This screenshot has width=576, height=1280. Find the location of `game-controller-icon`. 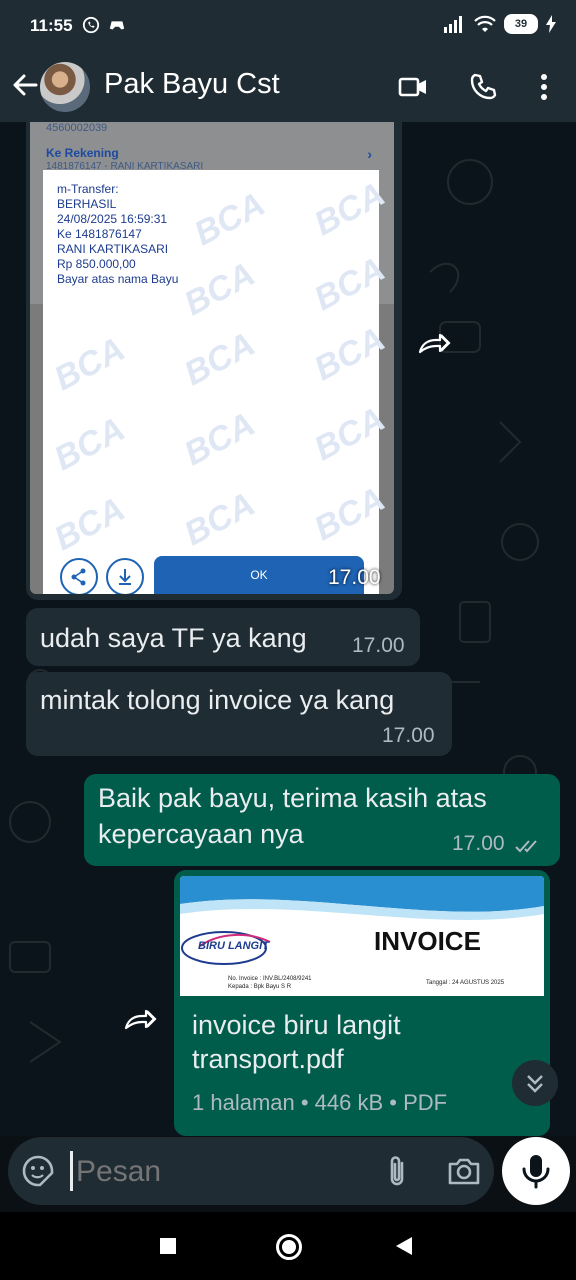

game-controller-icon is located at coordinates (117, 25).